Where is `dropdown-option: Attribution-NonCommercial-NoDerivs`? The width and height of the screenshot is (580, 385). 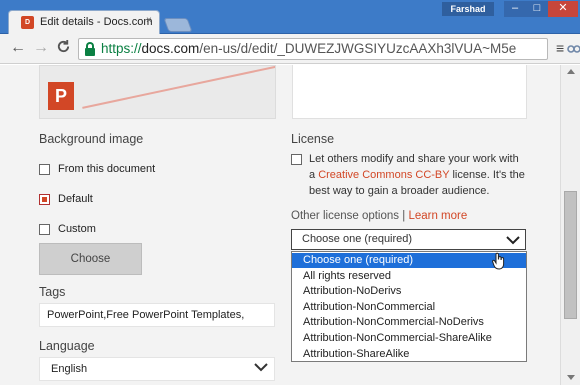
dropdown-option: Attribution-NonCommercial-NoDerivs is located at coordinates (409, 322).